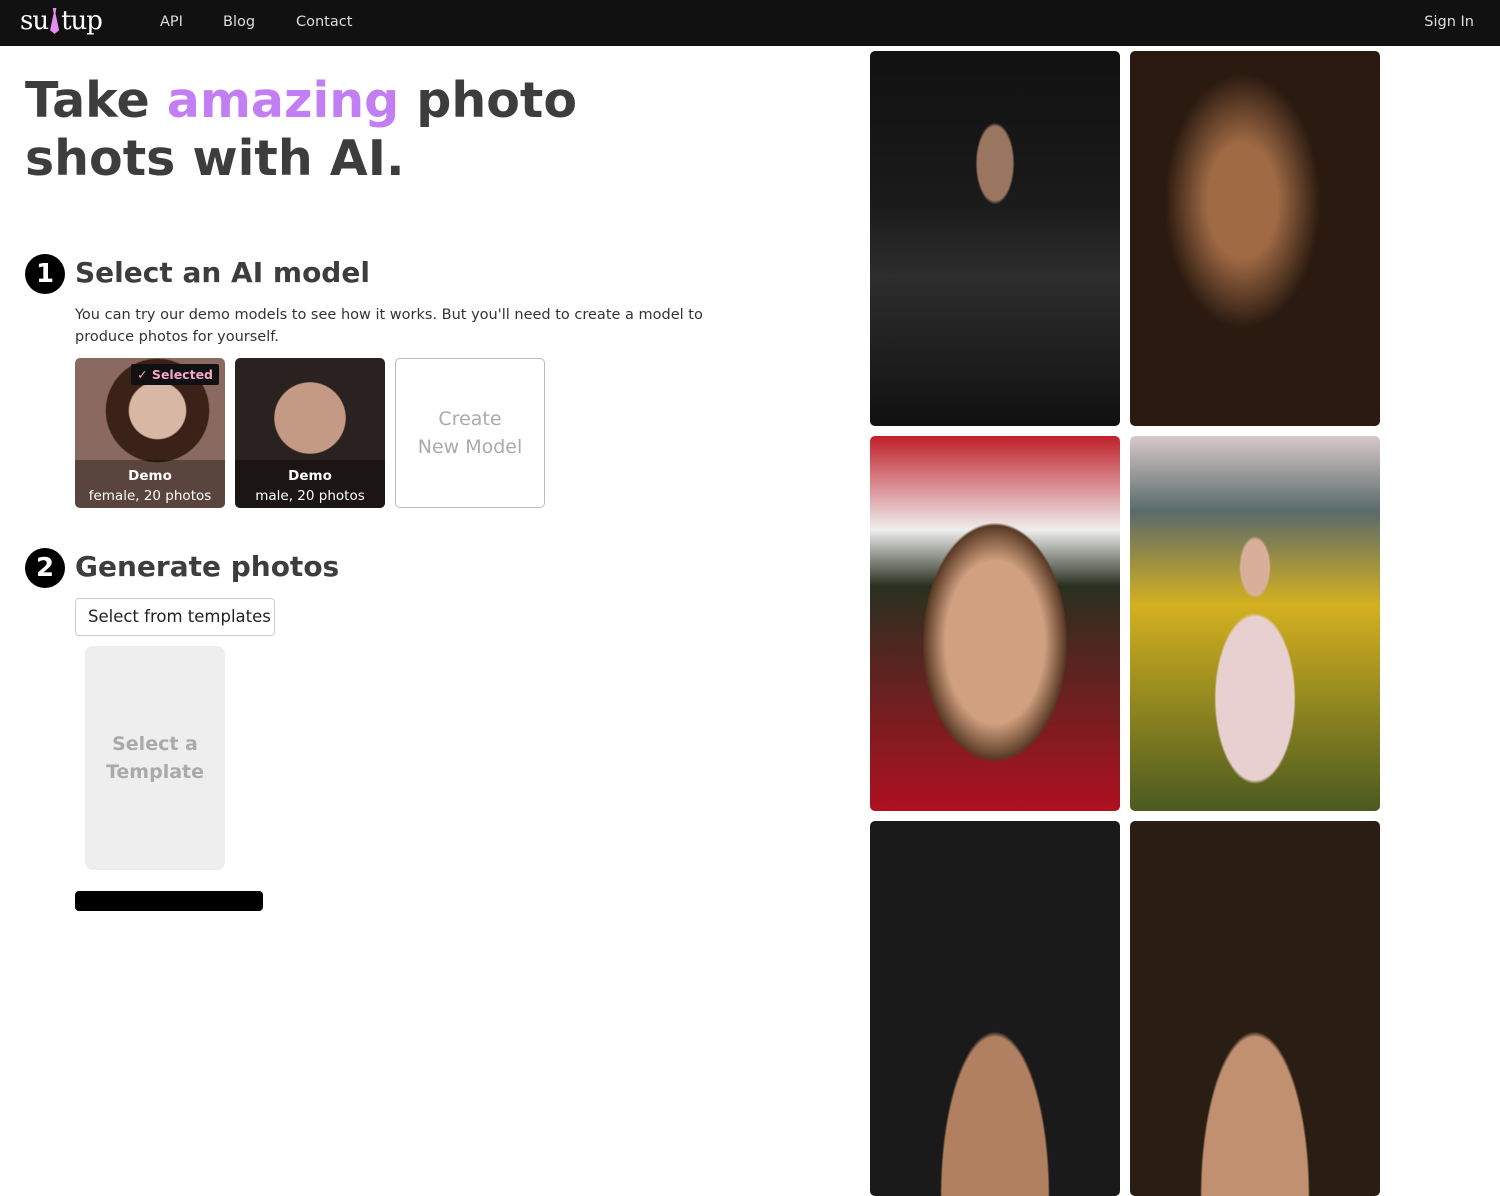  I want to click on nav-api: API, so click(171, 22).